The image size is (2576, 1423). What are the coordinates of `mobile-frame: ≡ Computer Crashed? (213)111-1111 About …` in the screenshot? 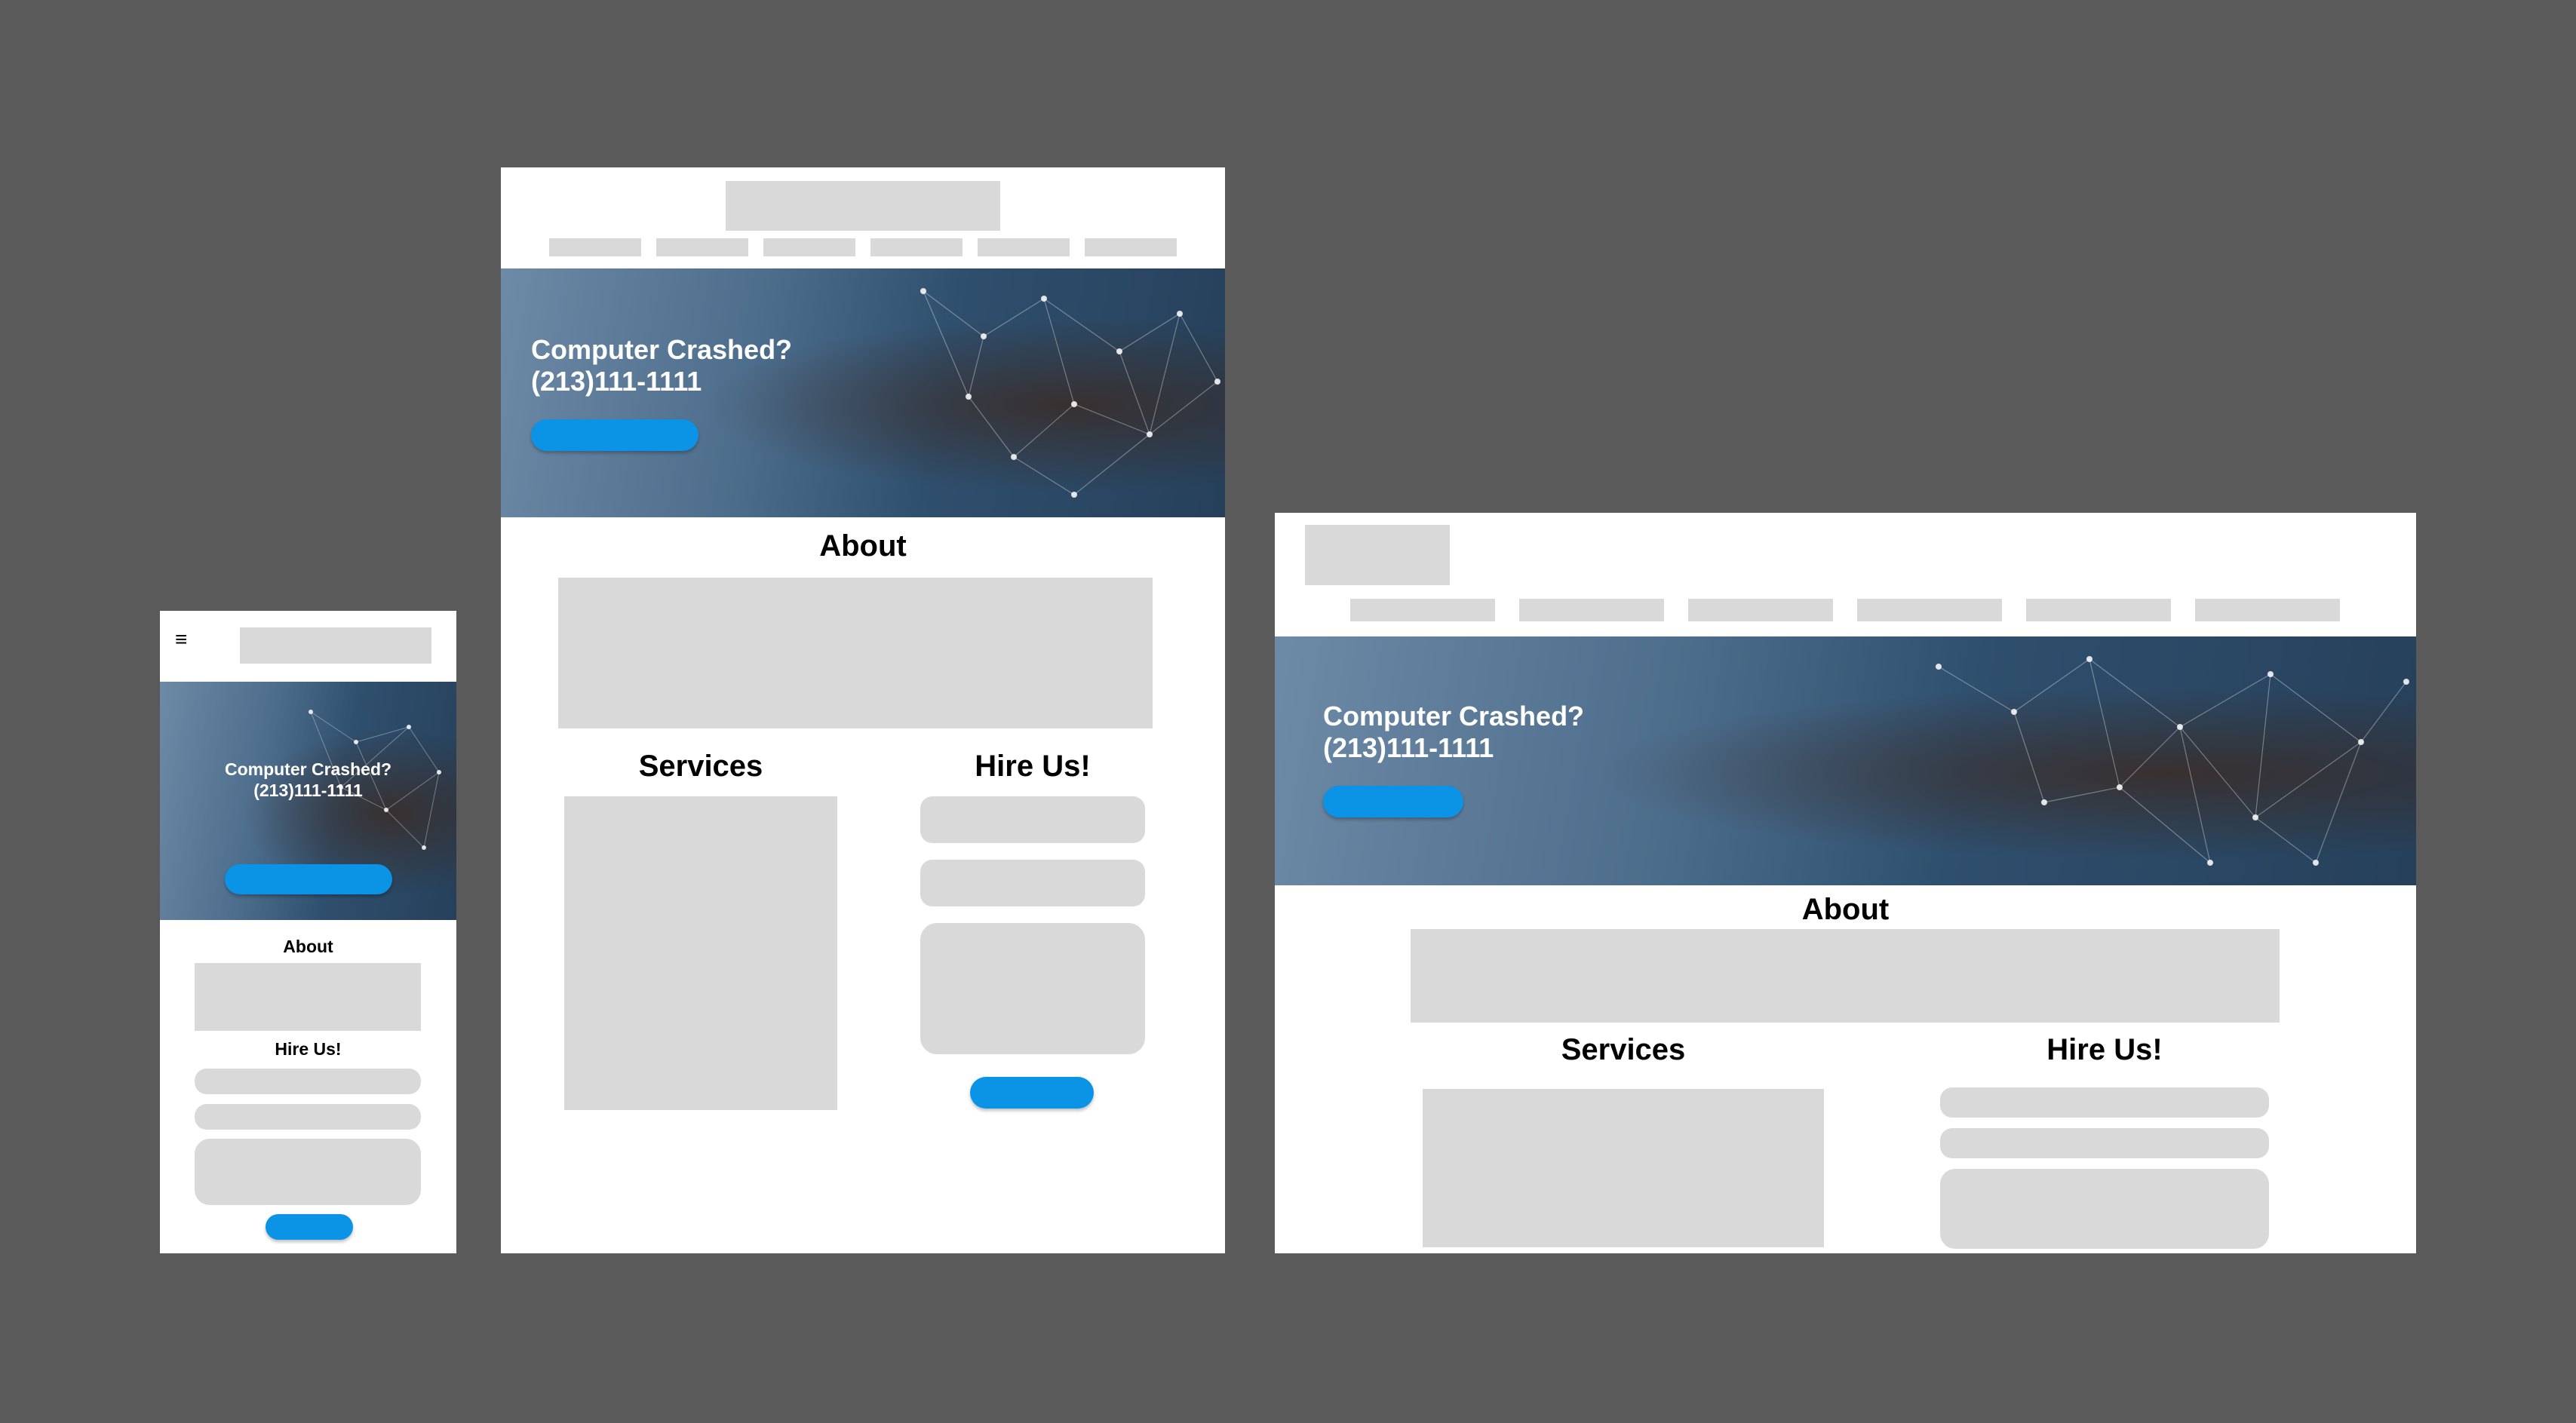 It's located at (308, 932).